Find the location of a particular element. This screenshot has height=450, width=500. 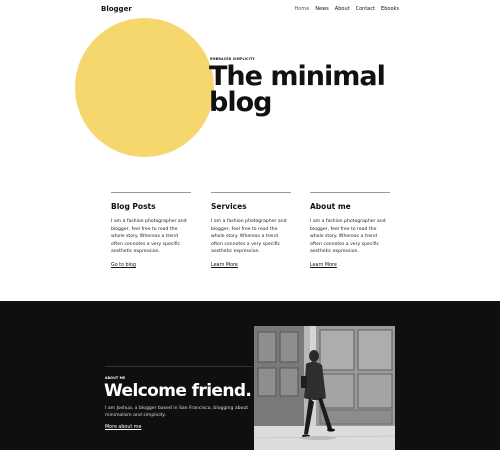

street-photo-image is located at coordinates (324, 388).